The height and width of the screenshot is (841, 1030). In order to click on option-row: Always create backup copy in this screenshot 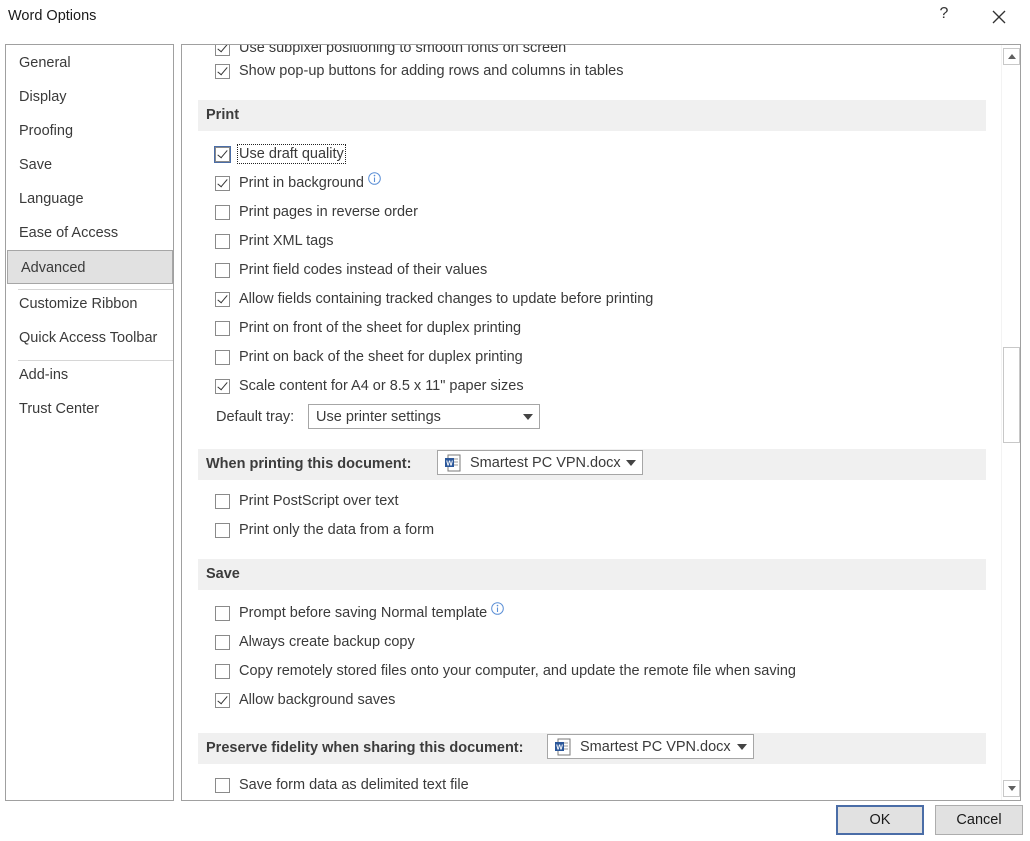, I will do `click(298, 642)`.